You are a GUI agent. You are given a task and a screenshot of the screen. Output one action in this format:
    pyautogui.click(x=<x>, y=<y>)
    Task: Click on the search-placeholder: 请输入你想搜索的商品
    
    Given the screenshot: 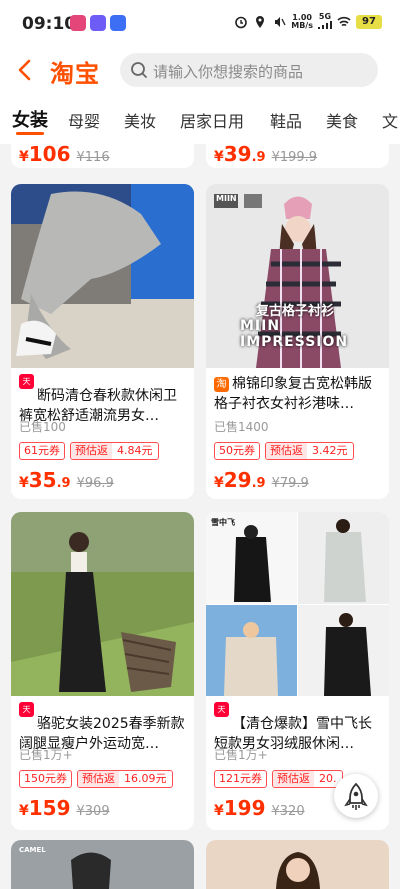 What is the action you would take?
    pyautogui.click(x=228, y=72)
    